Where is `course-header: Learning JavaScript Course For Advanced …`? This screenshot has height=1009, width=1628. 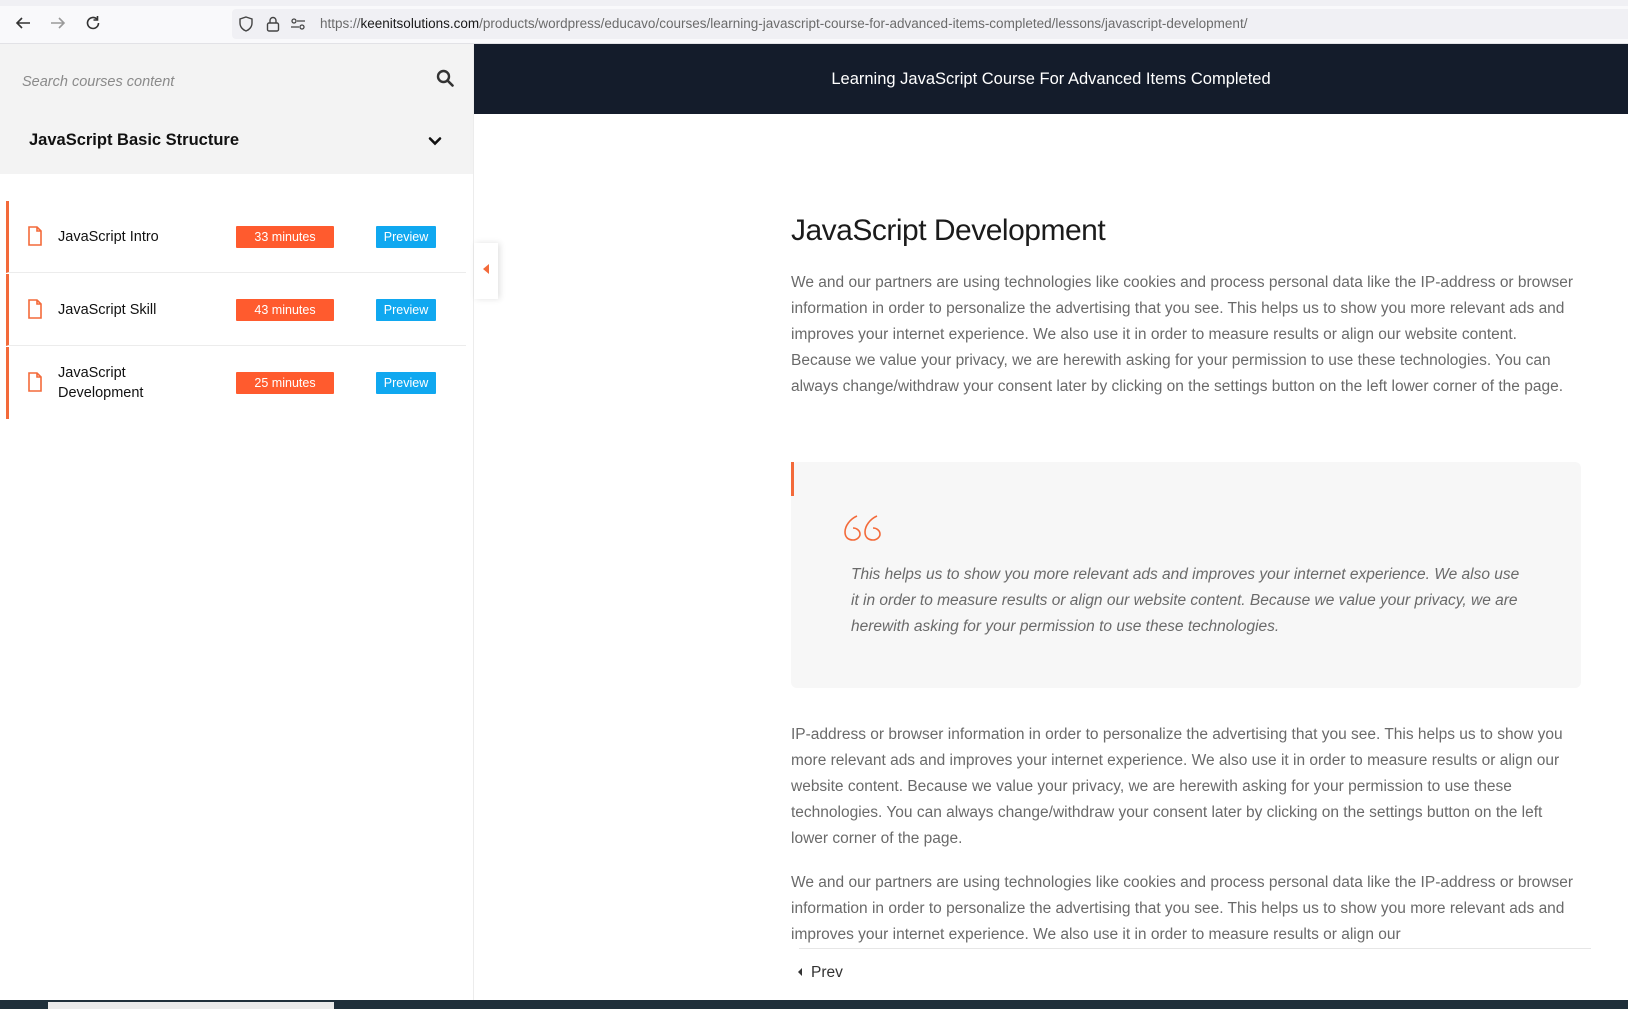 course-header: Learning JavaScript Course For Advanced … is located at coordinates (1051, 79).